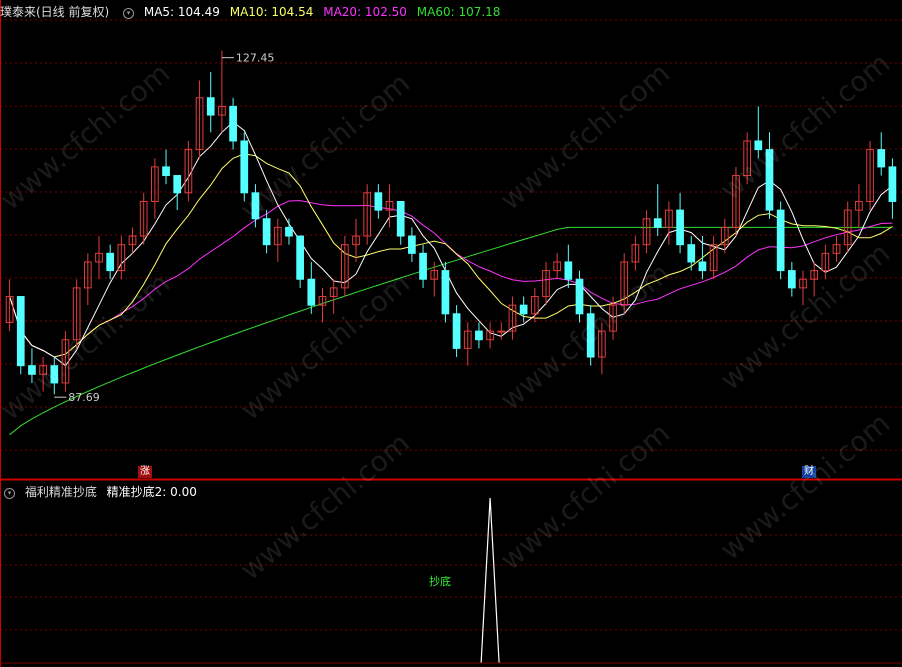  I want to click on annotation-low: 87.69, so click(84, 397).